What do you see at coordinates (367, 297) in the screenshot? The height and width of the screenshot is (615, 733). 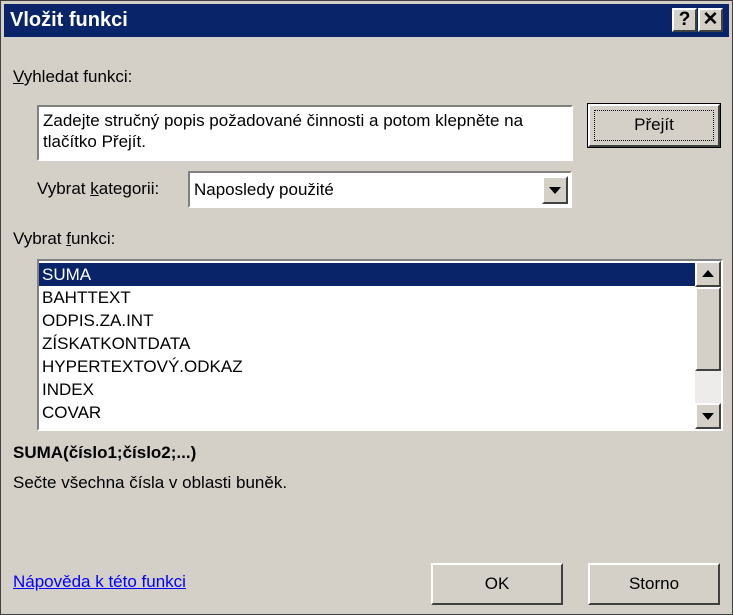 I see `list-item: BAHTTEXT` at bounding box center [367, 297].